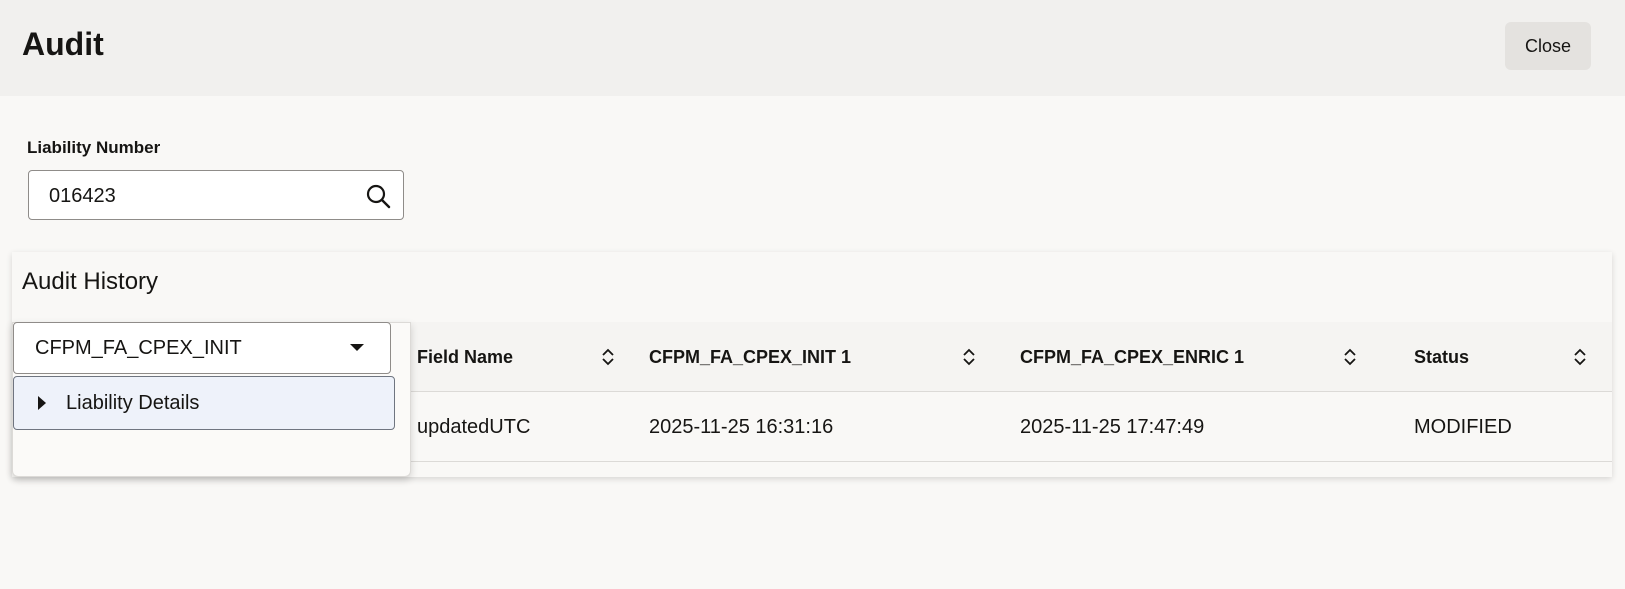  I want to click on cell-status: MODIFIED, so click(1463, 427).